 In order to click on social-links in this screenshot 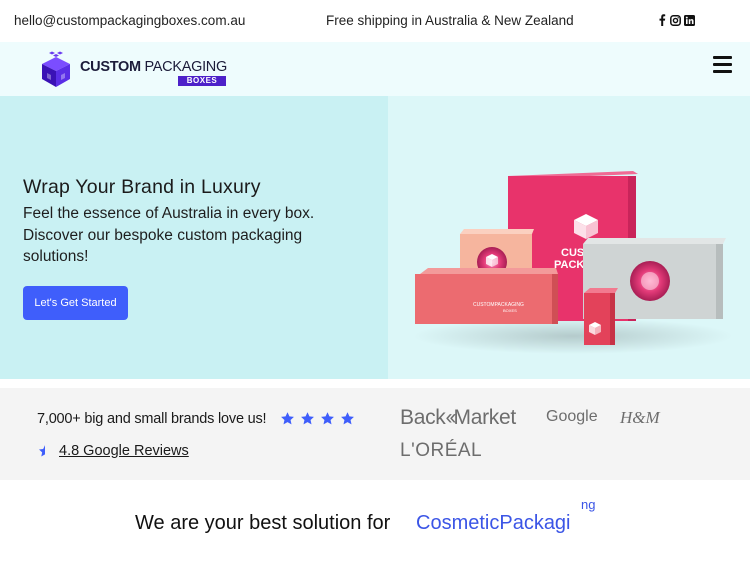, I will do `click(675, 20)`.